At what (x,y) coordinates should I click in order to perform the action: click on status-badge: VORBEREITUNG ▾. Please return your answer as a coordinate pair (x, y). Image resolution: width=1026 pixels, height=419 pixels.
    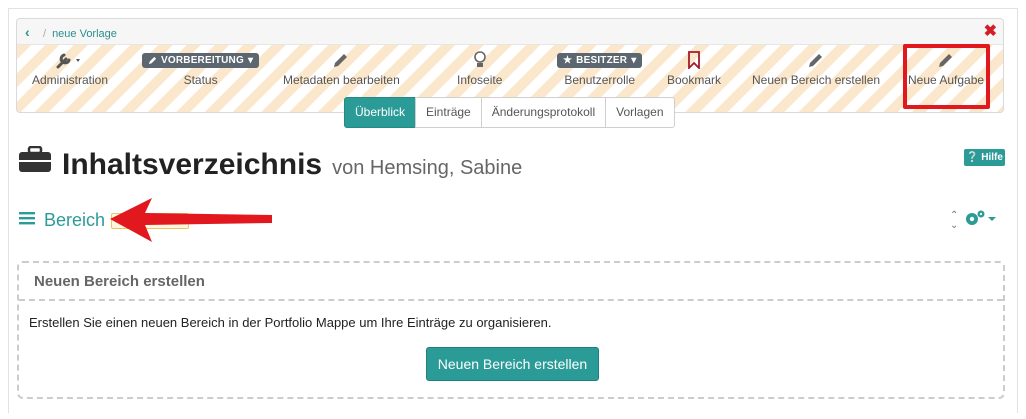
    Looking at the image, I should click on (201, 60).